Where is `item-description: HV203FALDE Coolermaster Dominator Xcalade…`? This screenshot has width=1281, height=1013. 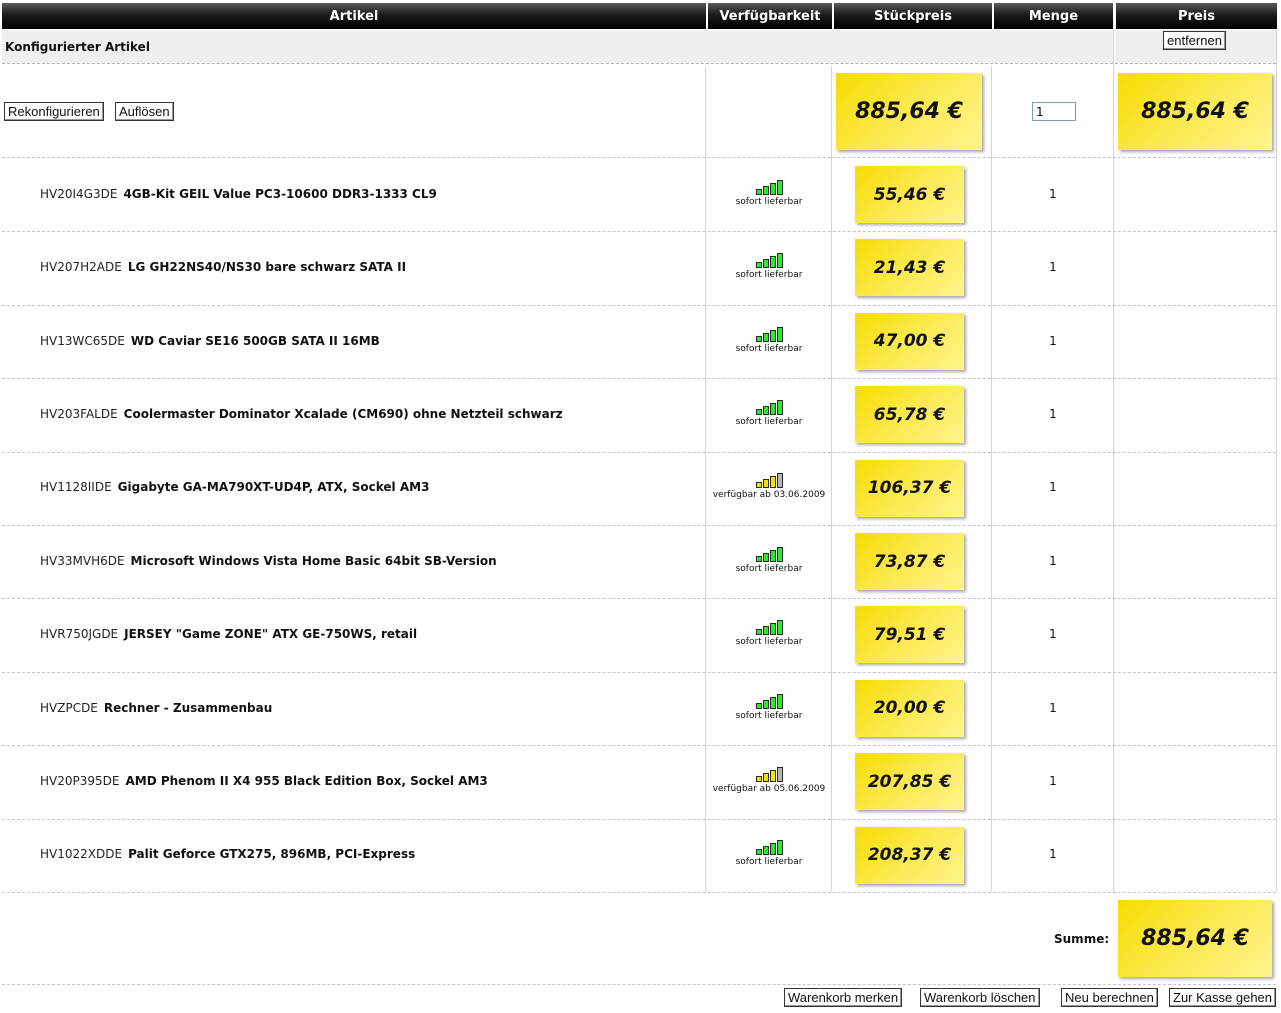 item-description: HV203FALDE Coolermaster Dominator Xcalade… is located at coordinates (301, 414).